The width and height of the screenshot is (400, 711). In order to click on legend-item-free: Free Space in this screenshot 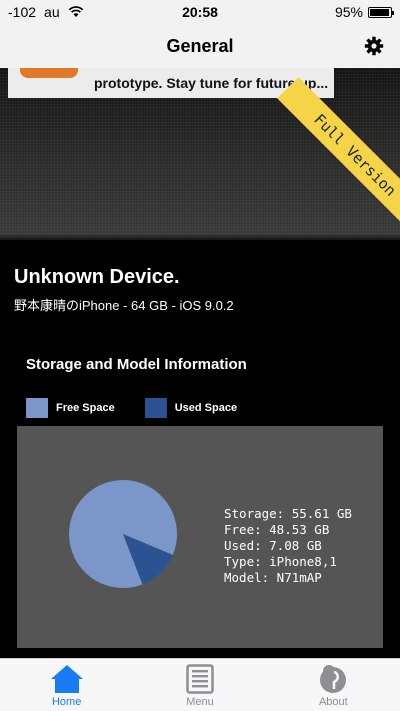, I will do `click(70, 408)`.